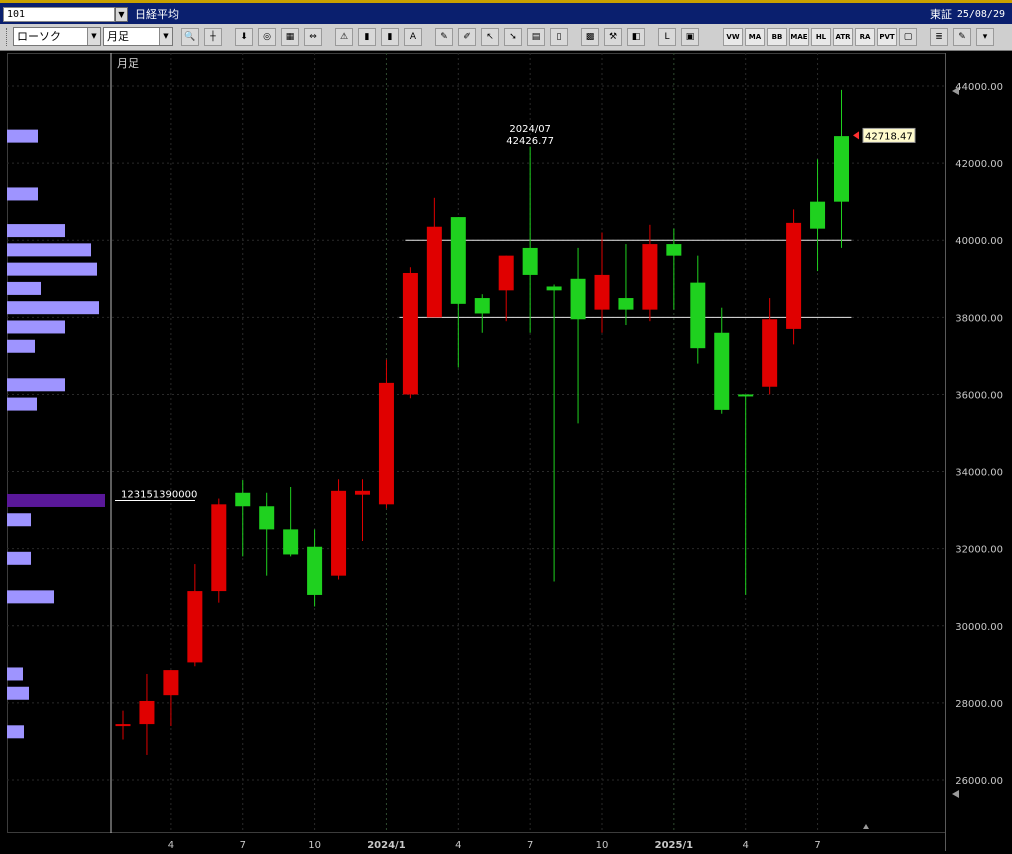 The width and height of the screenshot is (1012, 854). I want to click on window-button: ▢, so click(908, 37).